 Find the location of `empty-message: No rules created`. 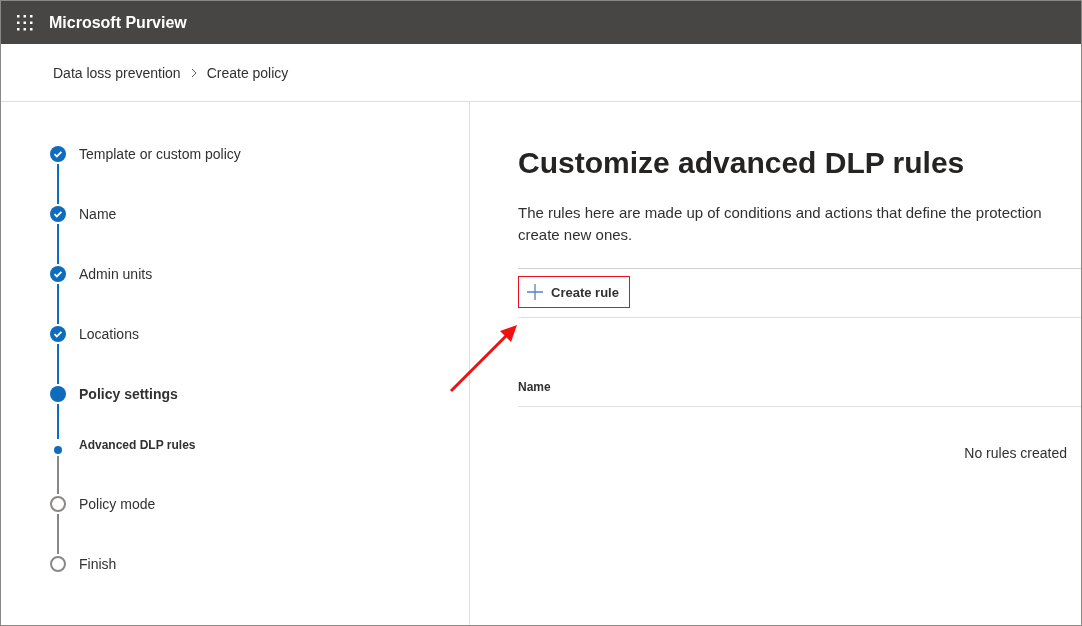

empty-message: No rules created is located at coordinates (1015, 453).